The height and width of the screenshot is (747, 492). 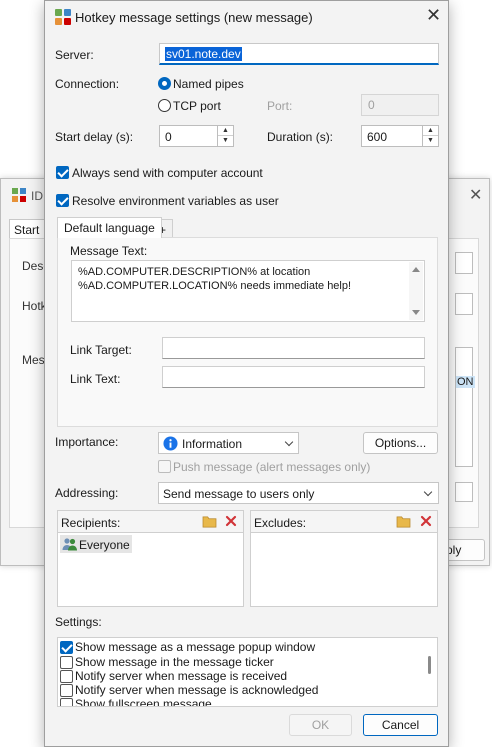 I want to click on recipient-everyone: Everyone, so click(x=104, y=545).